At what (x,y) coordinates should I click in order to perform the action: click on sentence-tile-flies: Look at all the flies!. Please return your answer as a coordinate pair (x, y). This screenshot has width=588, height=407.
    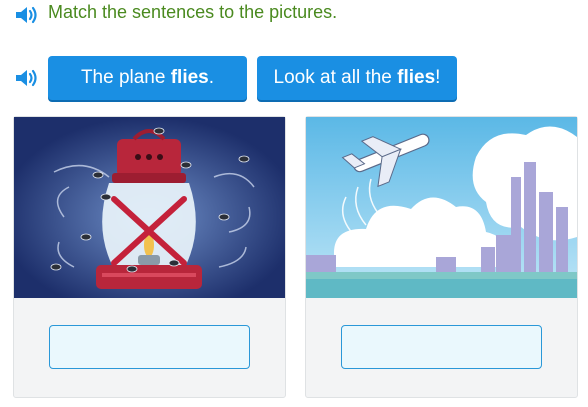
    Looking at the image, I should click on (357, 78).